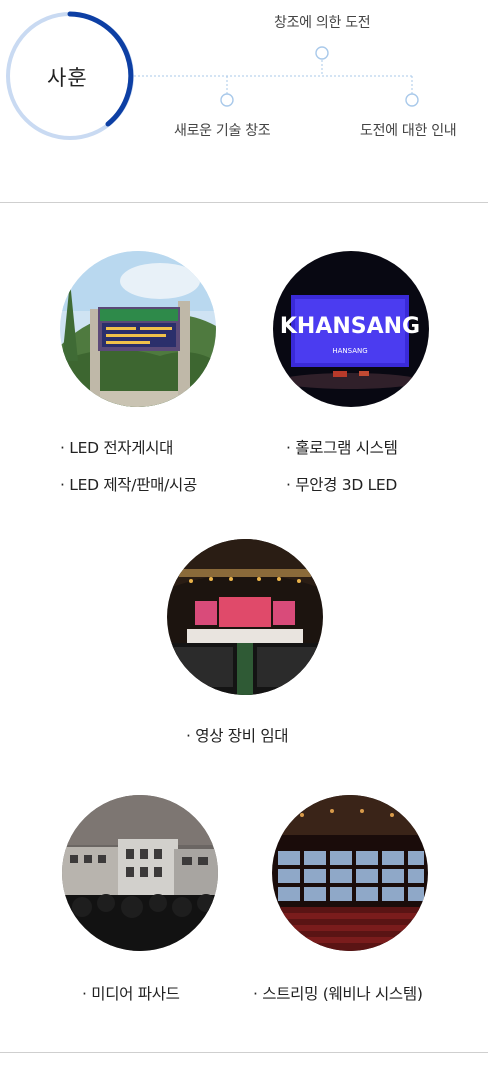 This screenshot has height=1080, width=488. I want to click on media-facade-photo, so click(140, 873).